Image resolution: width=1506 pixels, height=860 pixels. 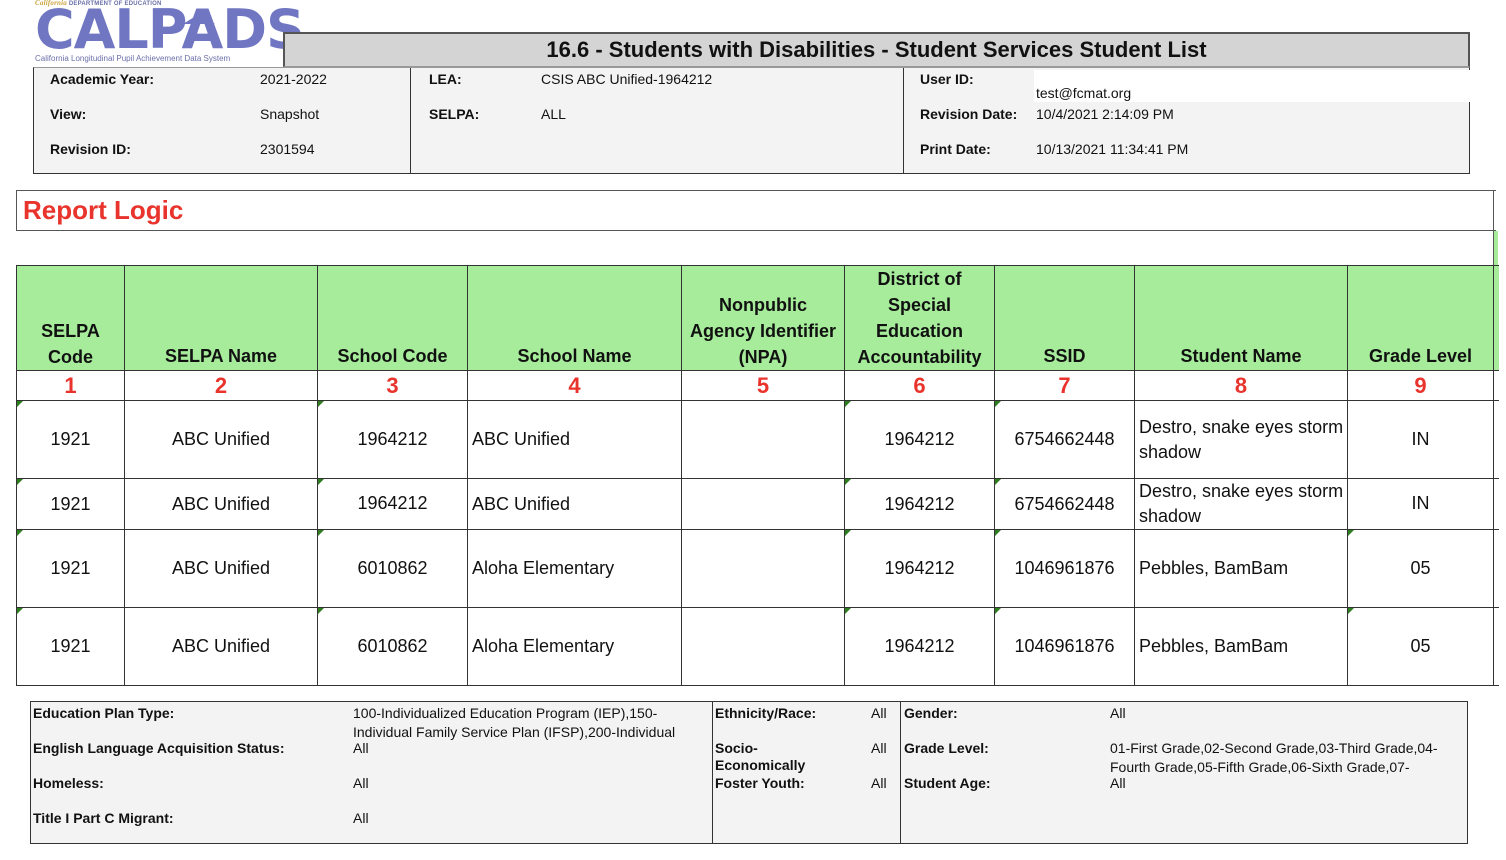 What do you see at coordinates (221, 385) in the screenshot?
I see `column-number: 2` at bounding box center [221, 385].